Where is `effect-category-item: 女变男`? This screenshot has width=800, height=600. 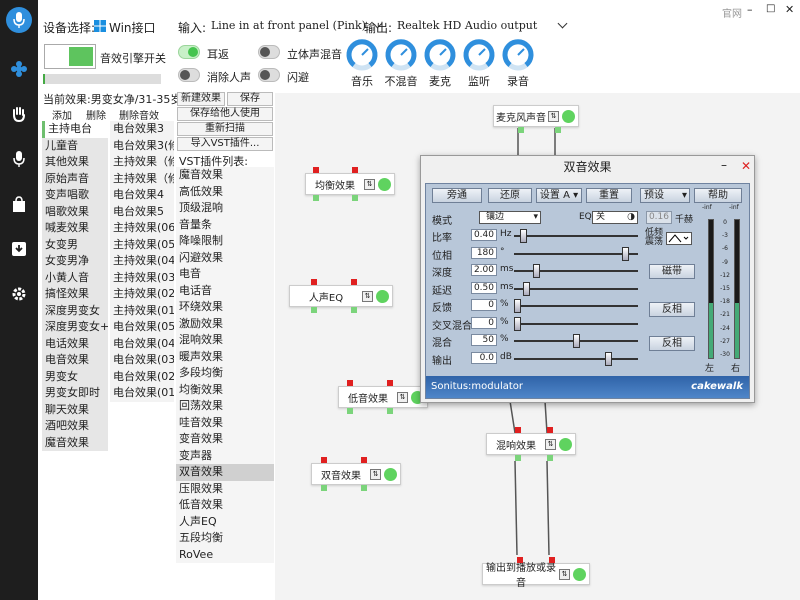
effect-category-item: 女变男 is located at coordinates (75, 244).